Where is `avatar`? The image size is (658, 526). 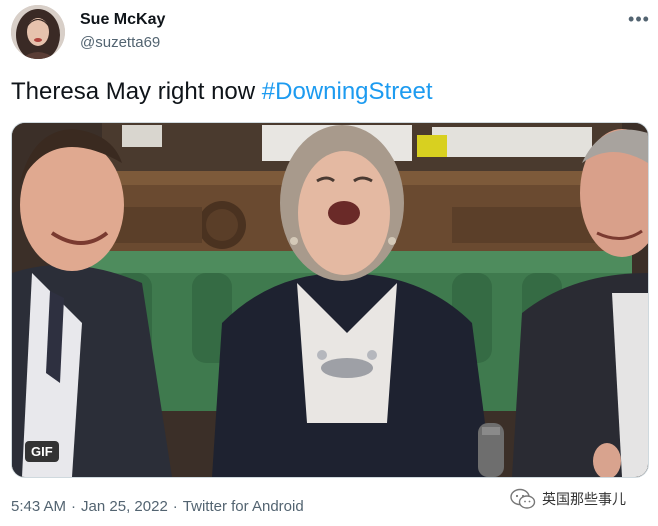 avatar is located at coordinates (38, 32).